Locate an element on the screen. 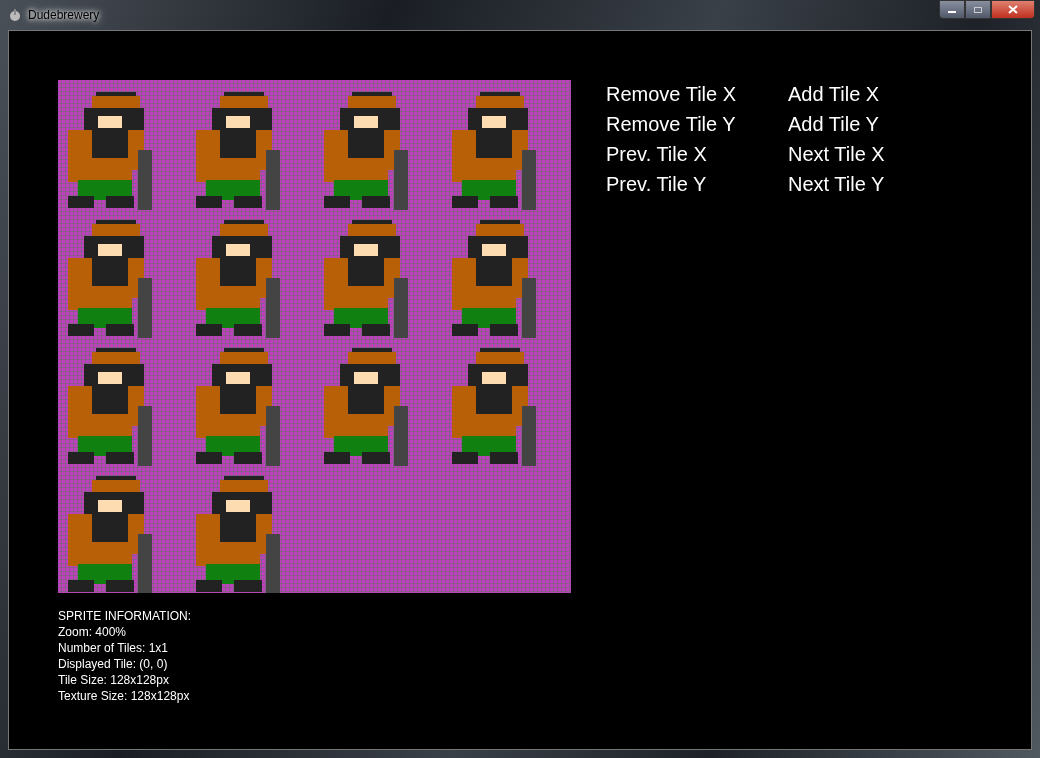  tile-button: Add Tile Y is located at coordinates (833, 124).